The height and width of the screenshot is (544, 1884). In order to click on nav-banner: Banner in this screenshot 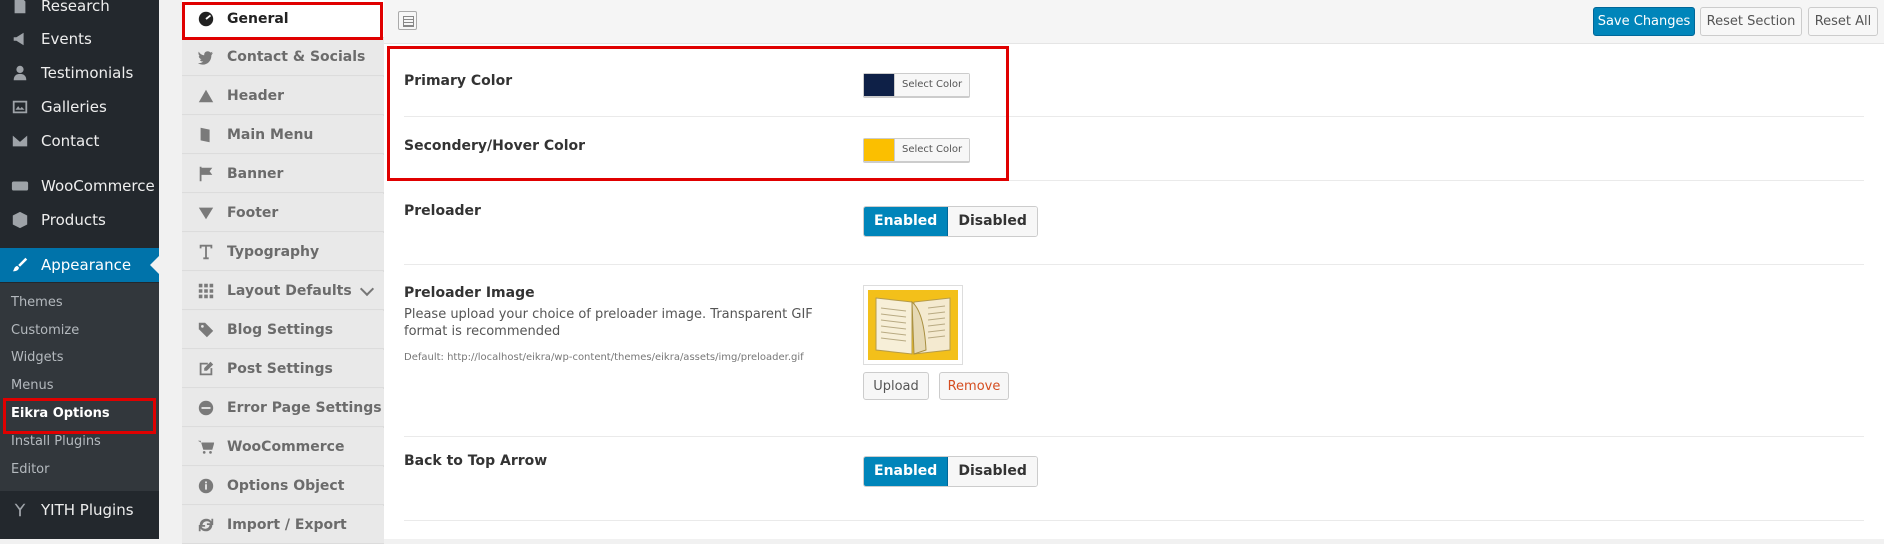, I will do `click(283, 174)`.